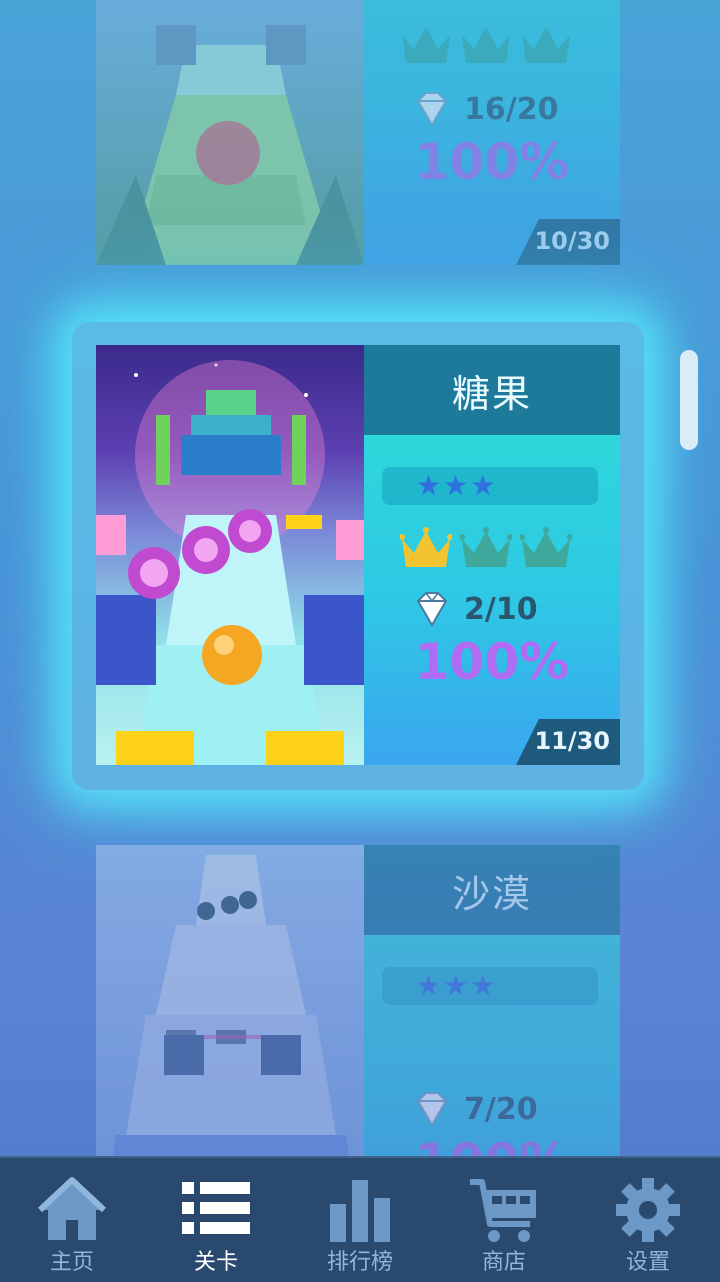 Image resolution: width=720 pixels, height=1282 pixels. What do you see at coordinates (359, 1262) in the screenshot?
I see `nav-label: 排行榜` at bounding box center [359, 1262].